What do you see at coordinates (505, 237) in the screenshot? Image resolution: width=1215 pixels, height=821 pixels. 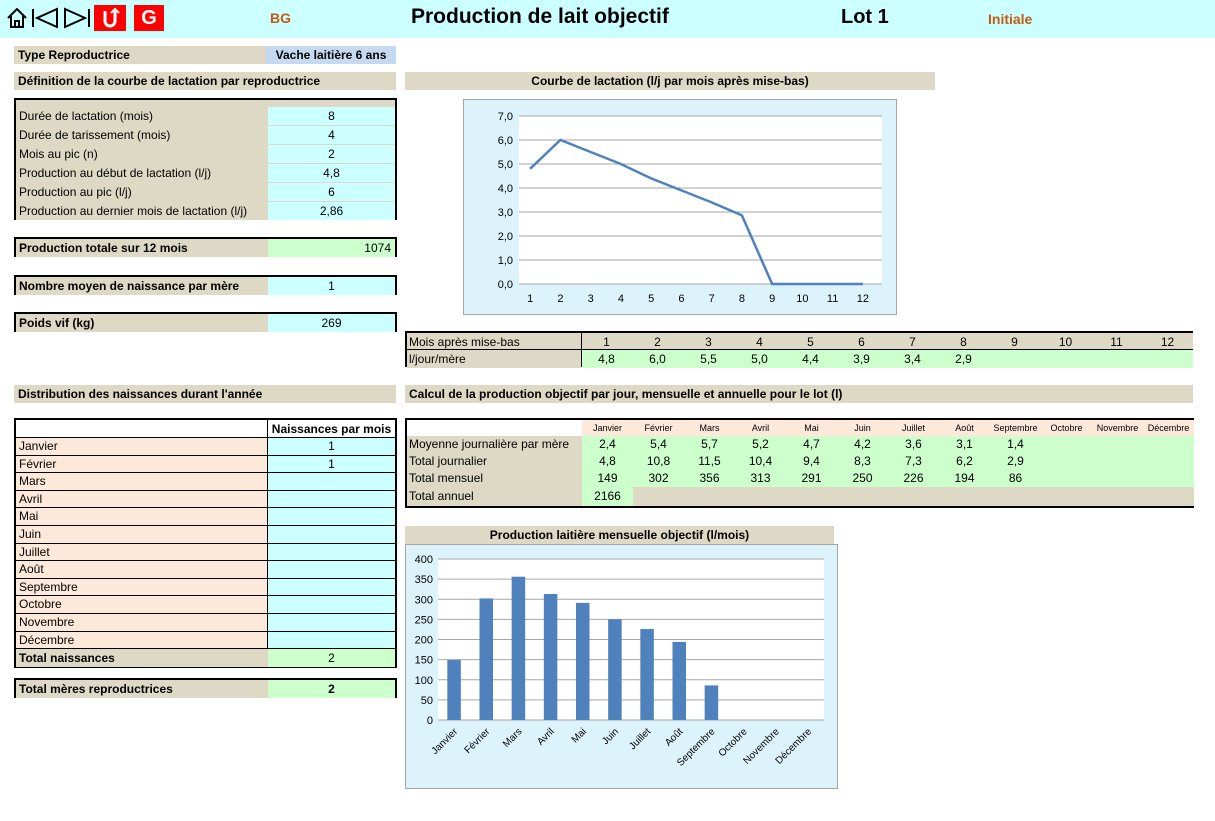 I see `line-ytick-label: 2,0` at bounding box center [505, 237].